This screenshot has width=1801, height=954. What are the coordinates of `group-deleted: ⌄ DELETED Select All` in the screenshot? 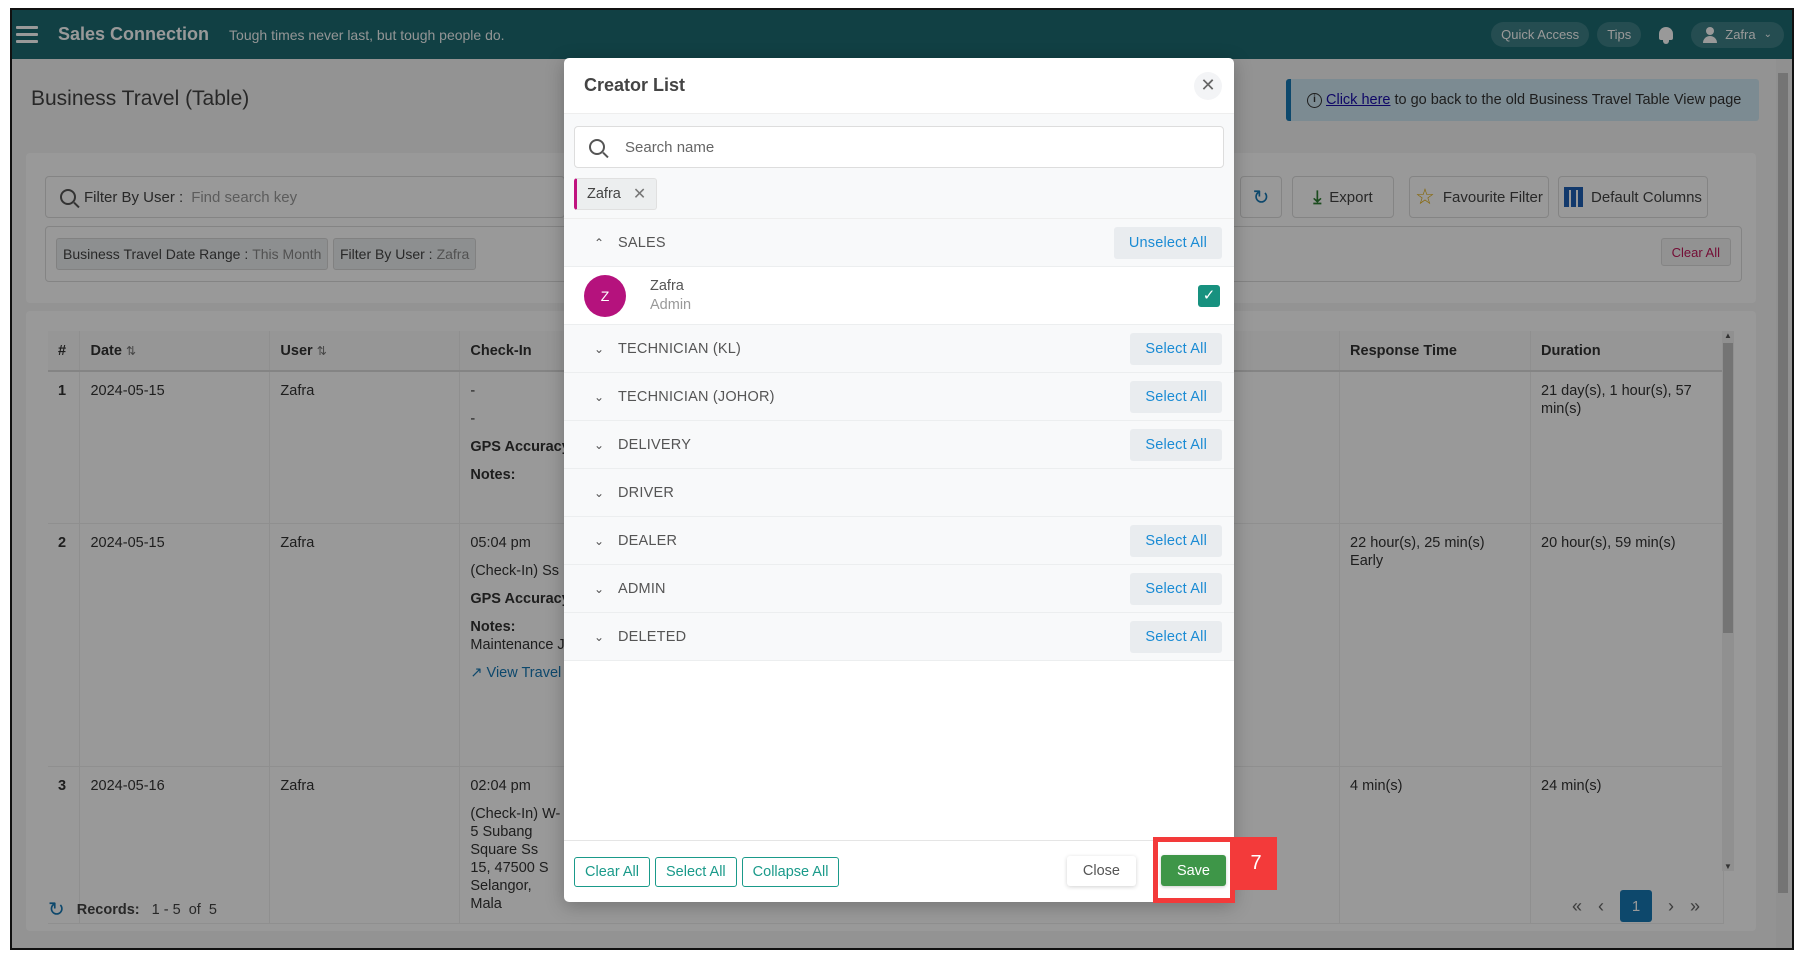 It's located at (899, 637).